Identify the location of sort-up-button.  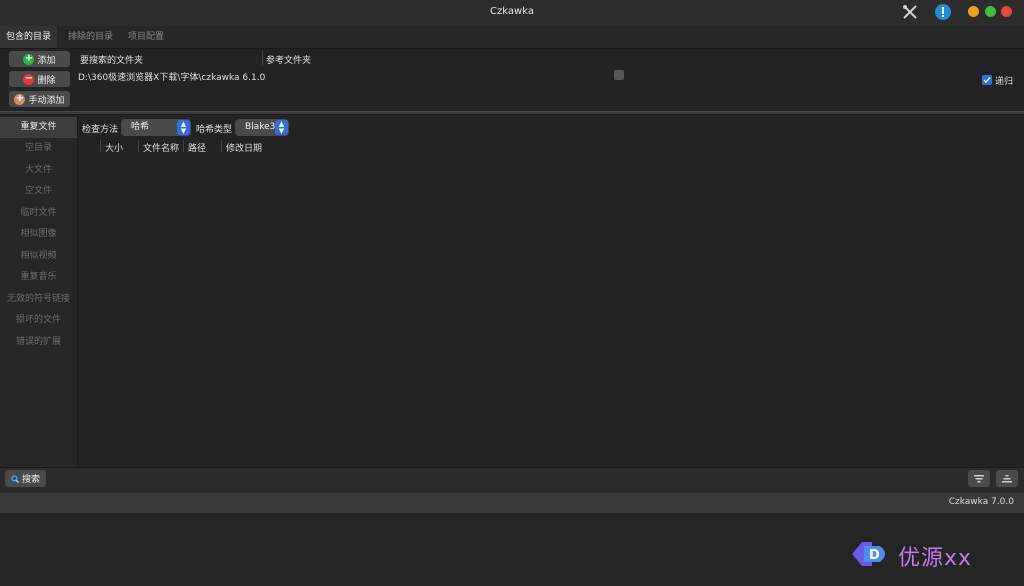
(1007, 478).